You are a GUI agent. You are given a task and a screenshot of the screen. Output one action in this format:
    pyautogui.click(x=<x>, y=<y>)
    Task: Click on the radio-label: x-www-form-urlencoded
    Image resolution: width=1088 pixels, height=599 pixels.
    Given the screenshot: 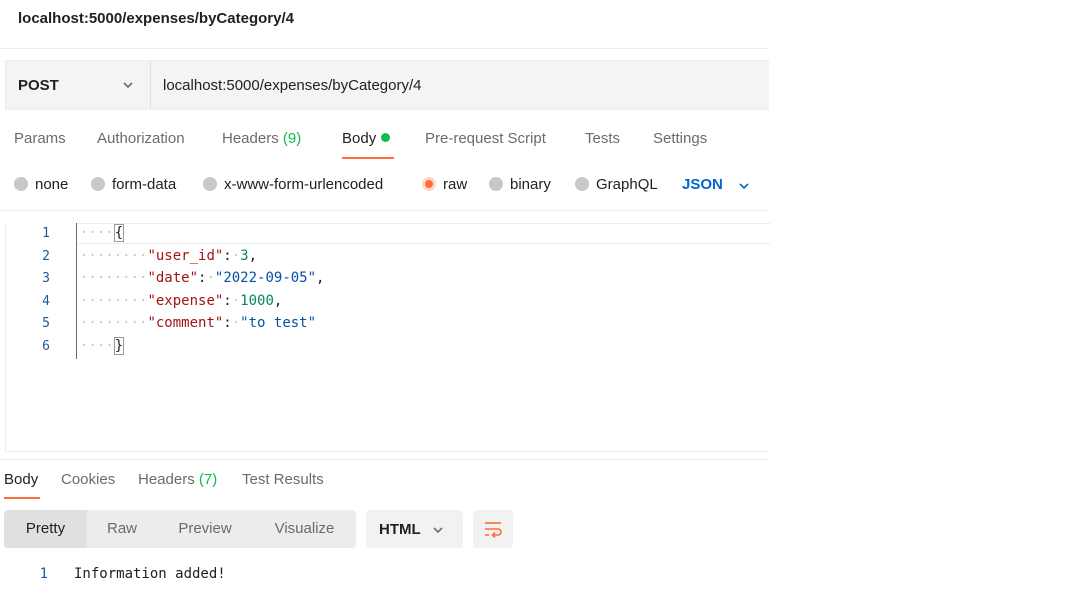 What is the action you would take?
    pyautogui.click(x=304, y=184)
    